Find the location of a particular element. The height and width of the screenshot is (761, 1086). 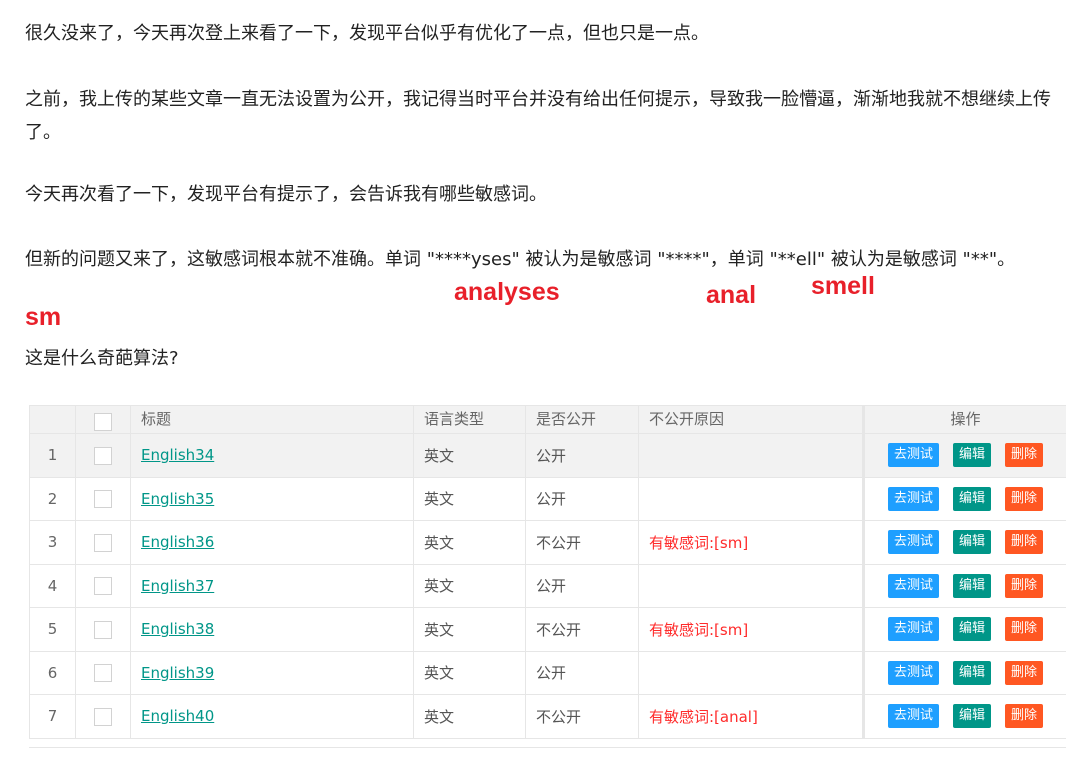

header-actions: 操作 is located at coordinates (964, 419).